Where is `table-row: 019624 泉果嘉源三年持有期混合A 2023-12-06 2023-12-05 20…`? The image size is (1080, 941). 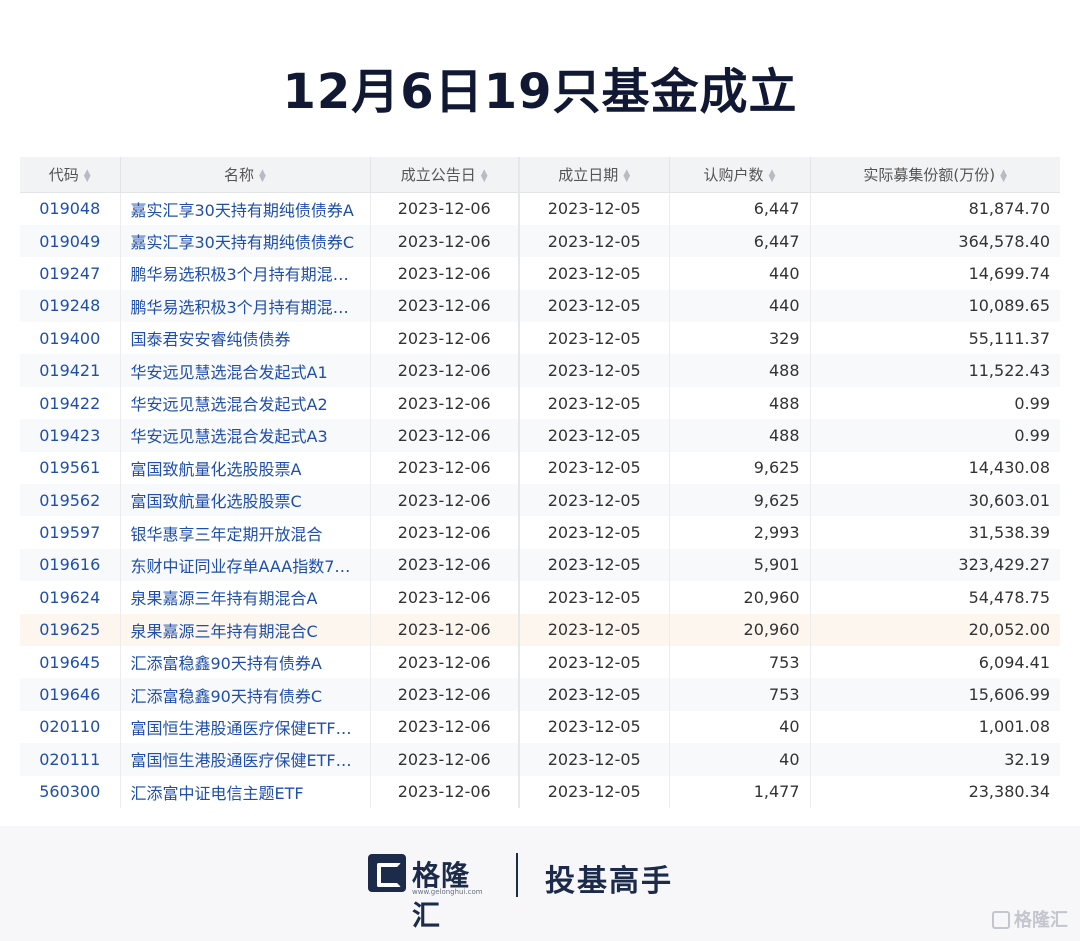
table-row: 019624 泉果嘉源三年持有期混合A 2023-12-06 2023-12-05 20… is located at coordinates (540, 597).